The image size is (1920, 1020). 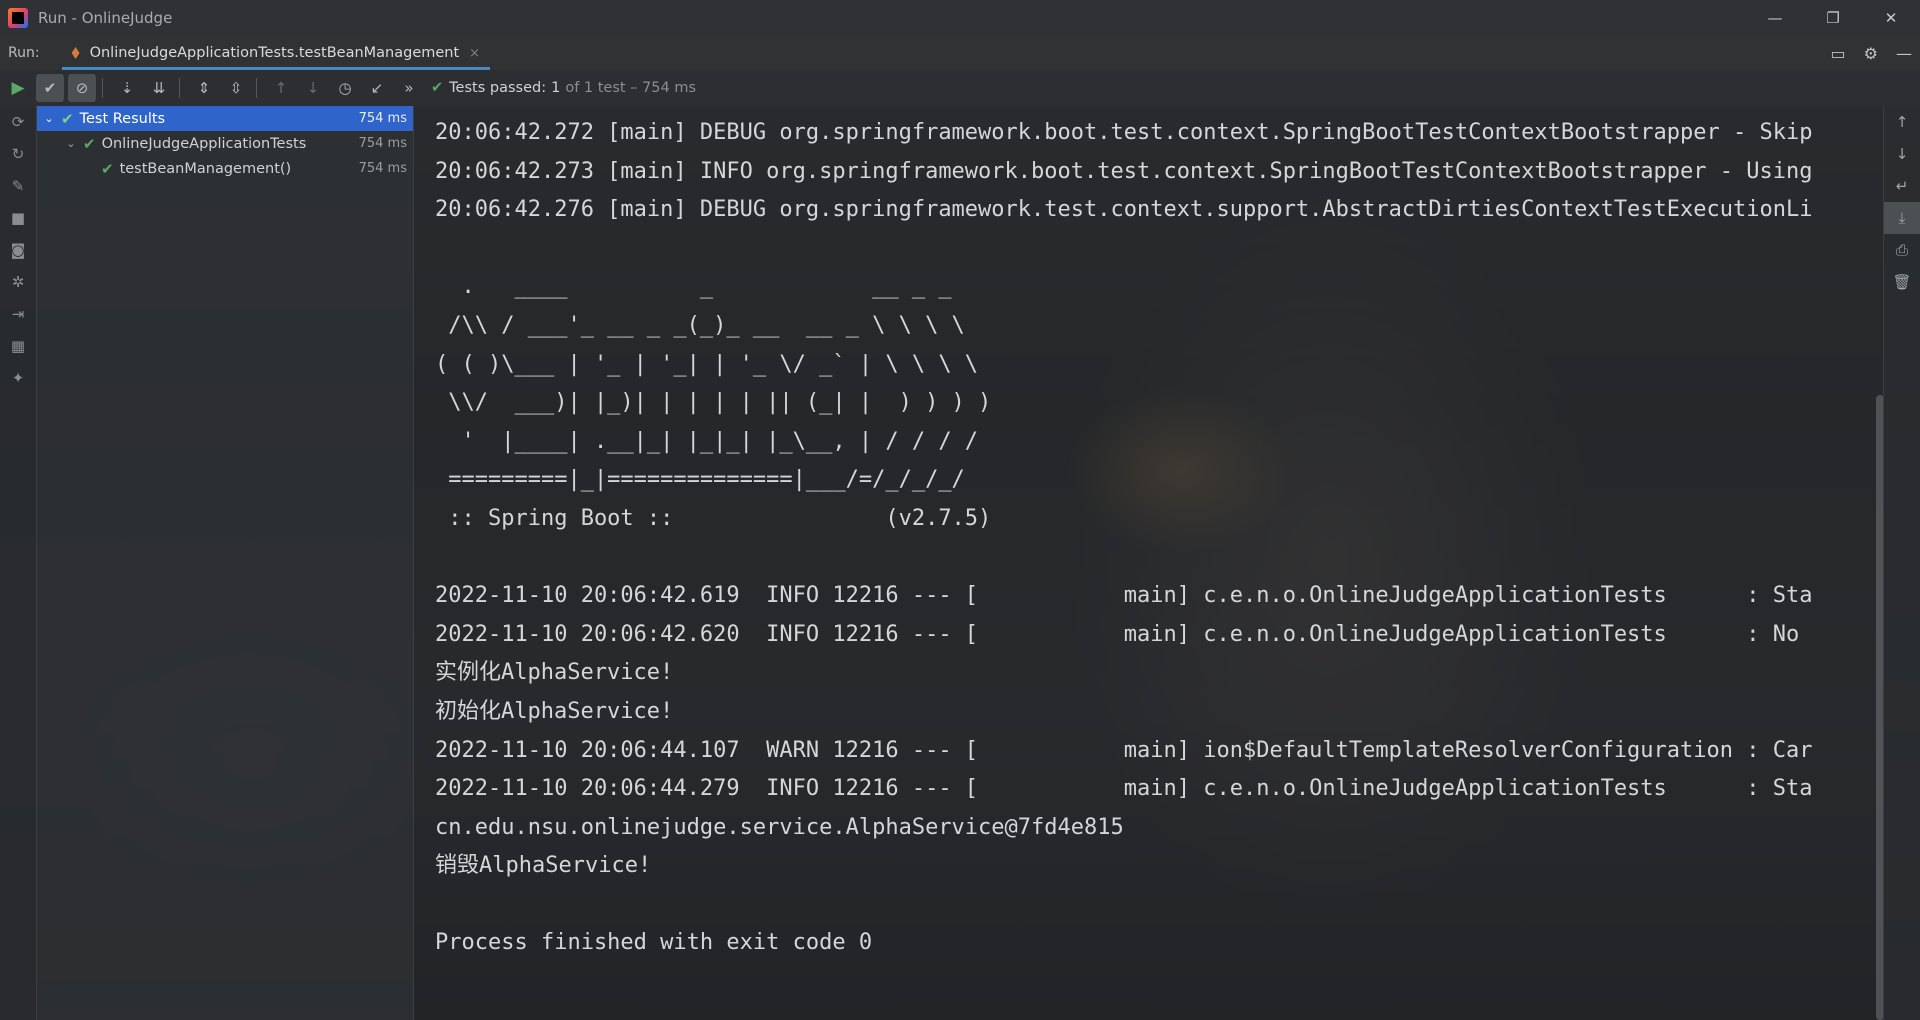 What do you see at coordinates (225, 118) in the screenshot?
I see `tree-item-test-results: ⌄ ✔ Test Results 754 ms` at bounding box center [225, 118].